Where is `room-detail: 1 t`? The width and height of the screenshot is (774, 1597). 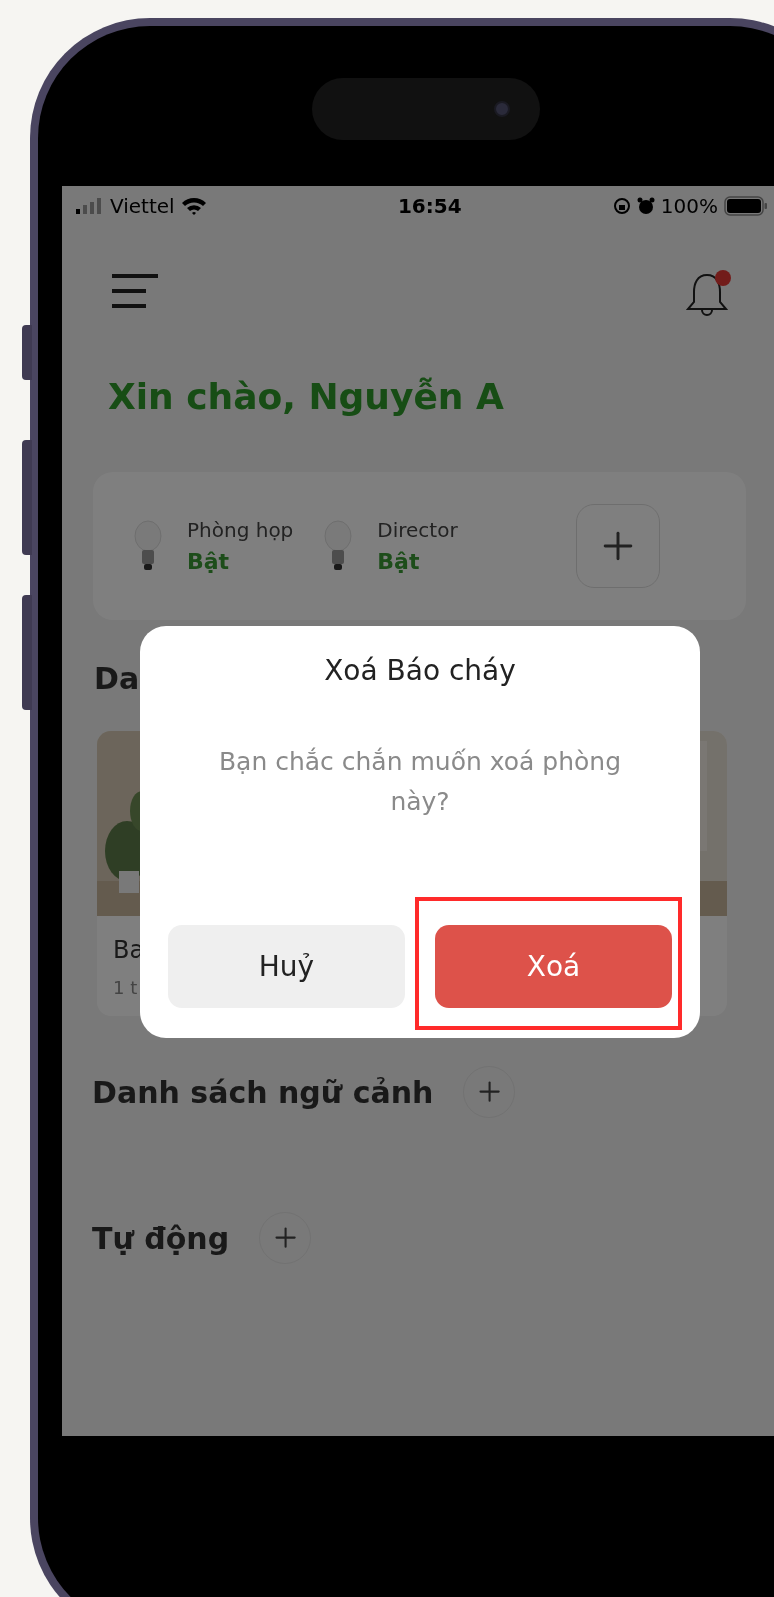
room-detail: 1 t is located at coordinates (125, 988).